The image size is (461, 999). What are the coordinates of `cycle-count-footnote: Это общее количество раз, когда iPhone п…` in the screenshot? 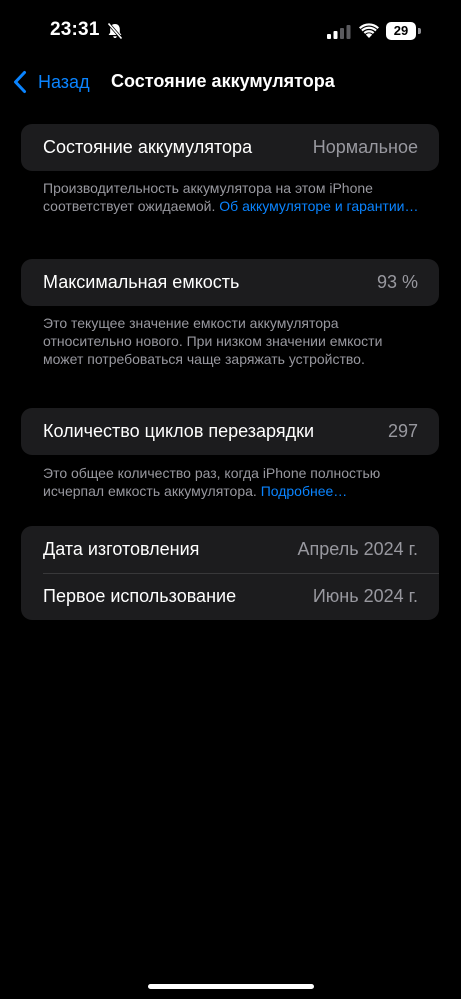 It's located at (233, 482).